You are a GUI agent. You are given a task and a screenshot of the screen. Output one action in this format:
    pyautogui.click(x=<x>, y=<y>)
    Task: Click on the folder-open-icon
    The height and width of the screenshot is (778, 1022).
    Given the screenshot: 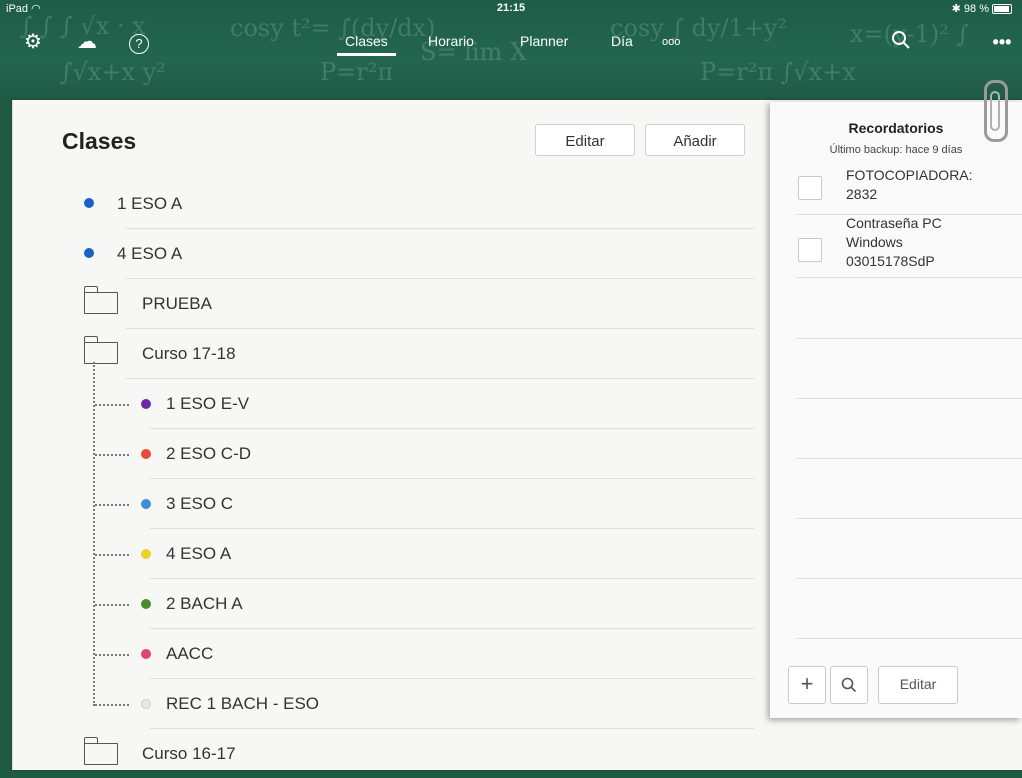 What is the action you would take?
    pyautogui.click(x=100, y=350)
    